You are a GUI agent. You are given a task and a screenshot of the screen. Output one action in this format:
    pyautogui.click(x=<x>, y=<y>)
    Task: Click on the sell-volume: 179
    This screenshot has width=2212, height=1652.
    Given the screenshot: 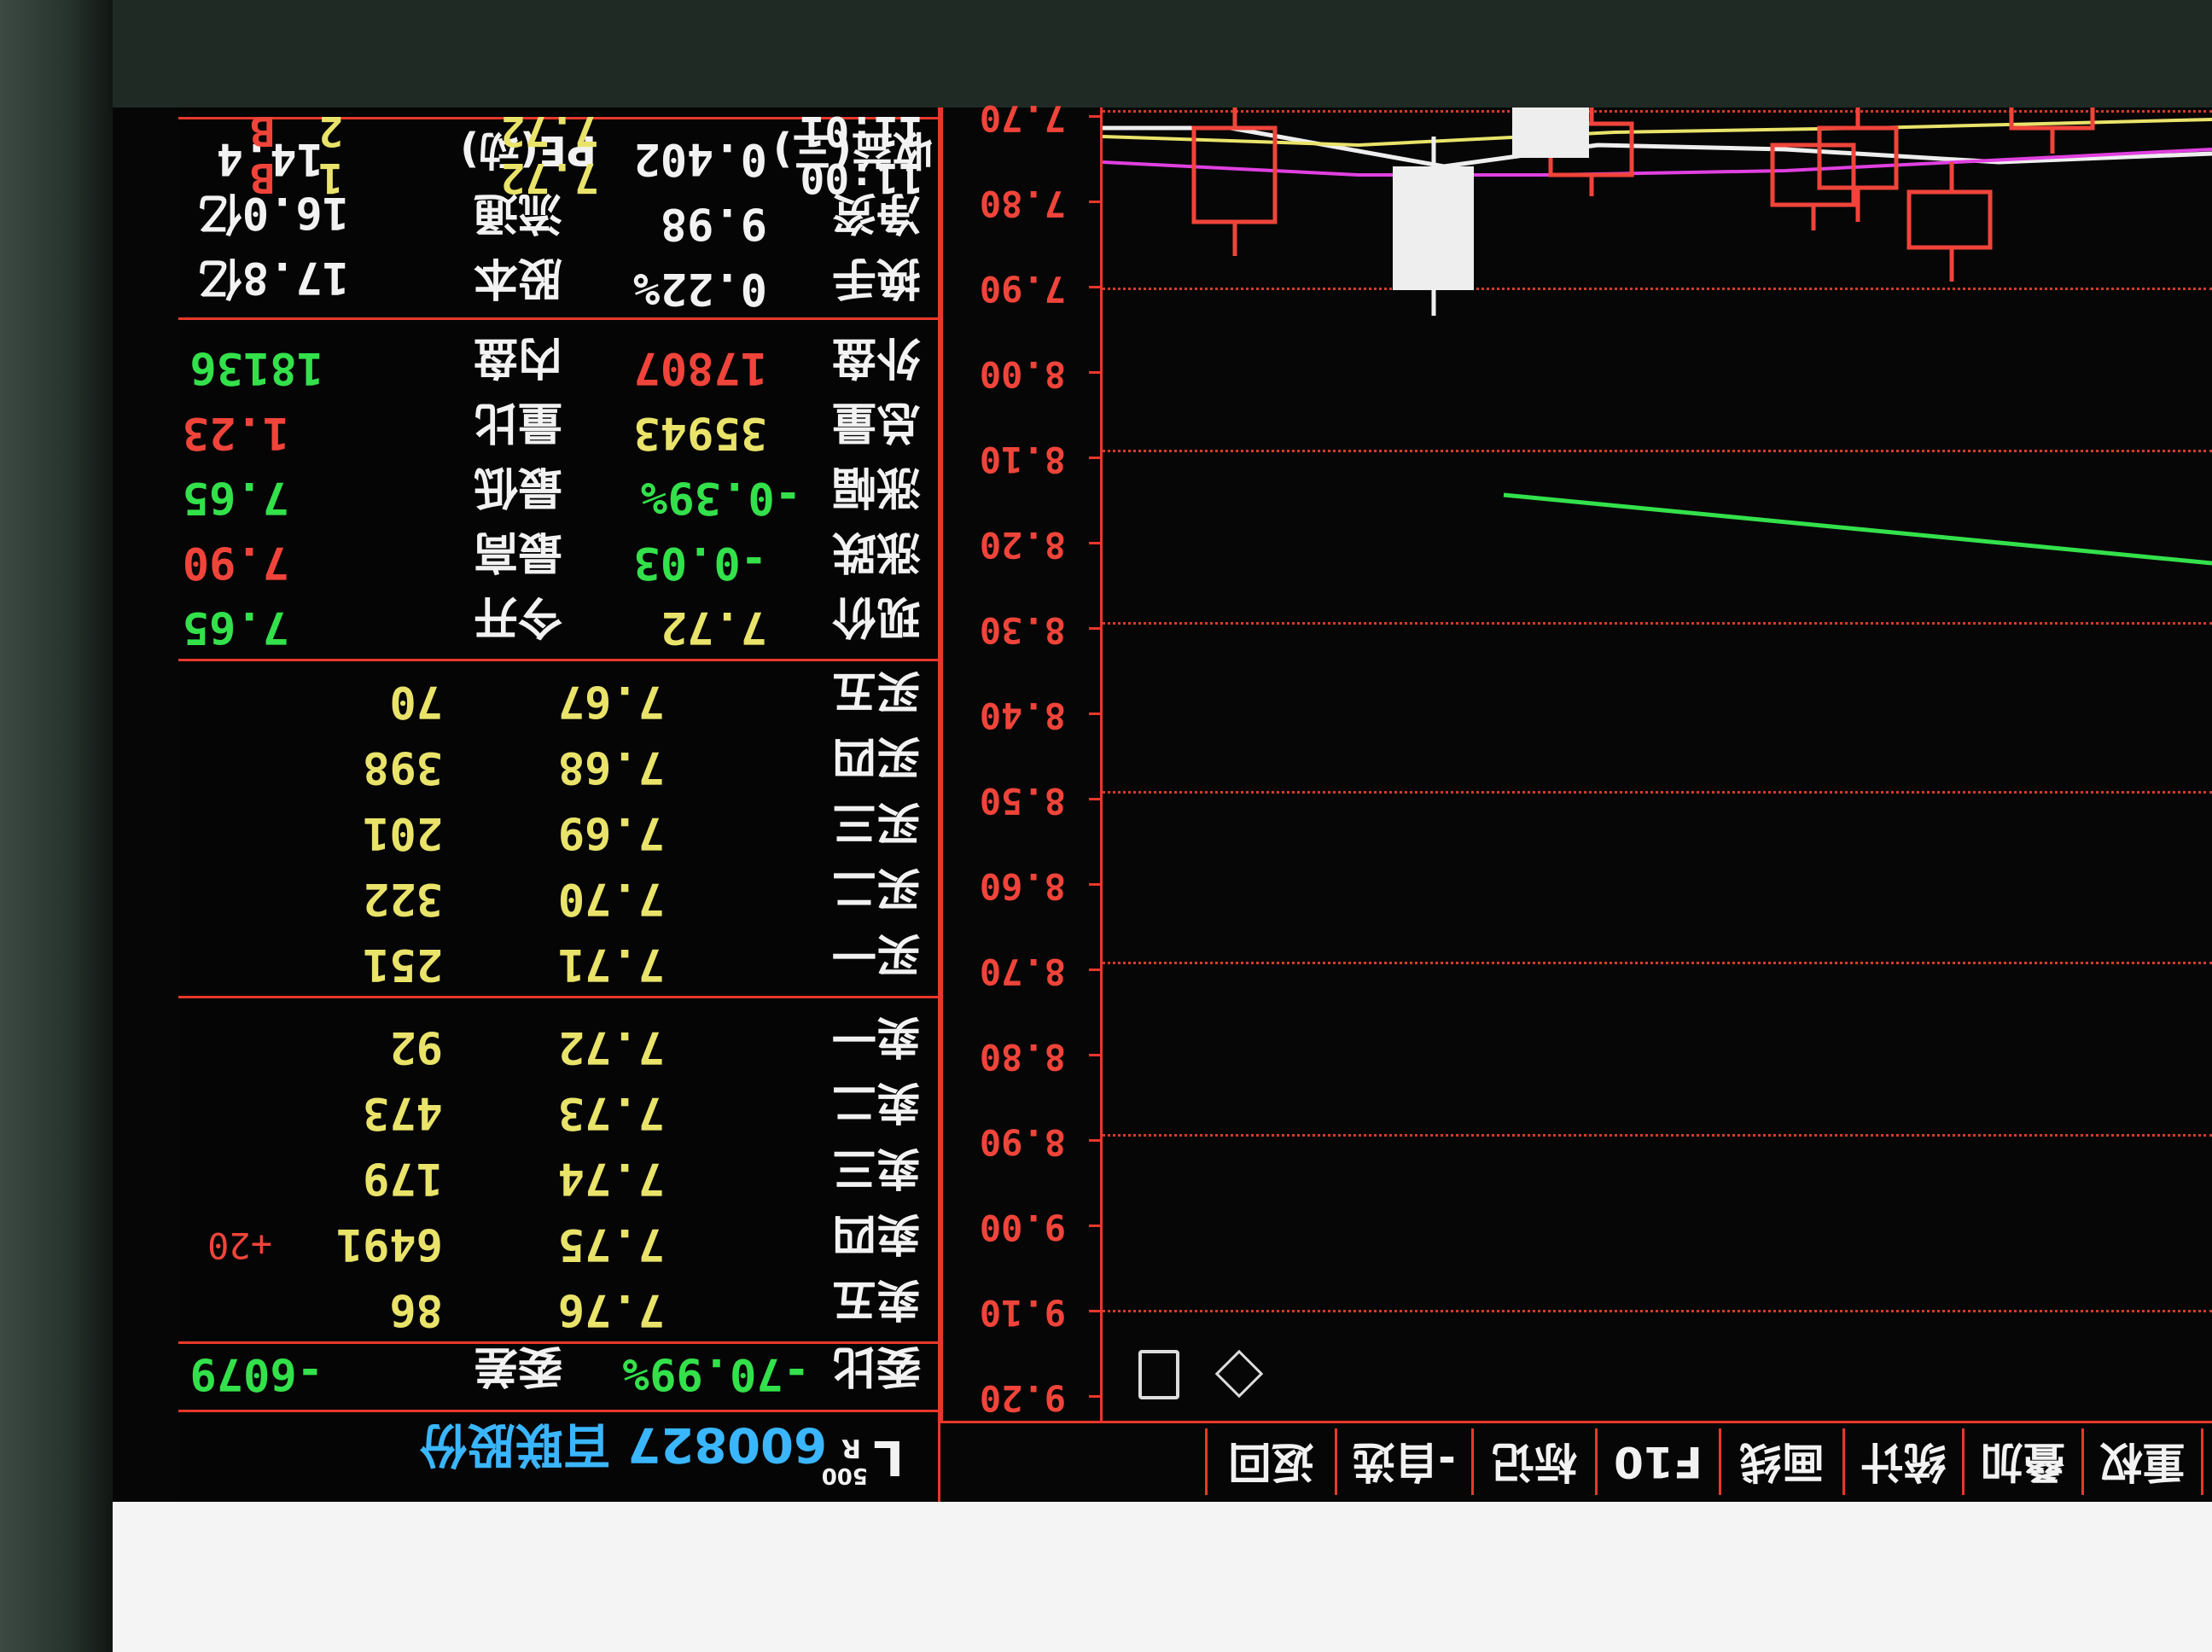 What is the action you would take?
    pyautogui.click(x=403, y=1178)
    